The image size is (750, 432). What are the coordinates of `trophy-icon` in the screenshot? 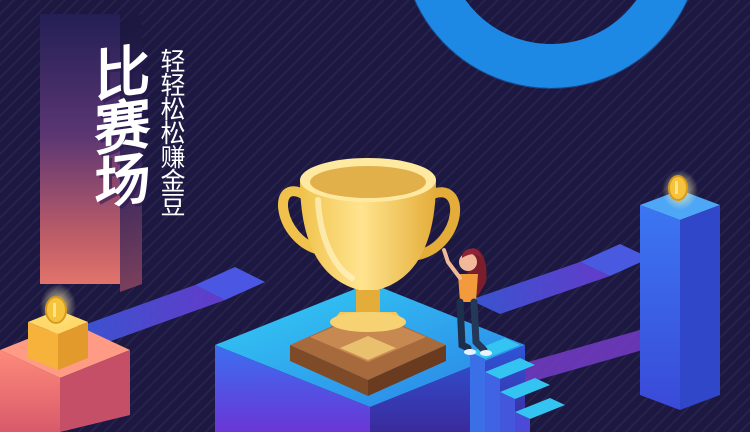 It's located at (369, 245).